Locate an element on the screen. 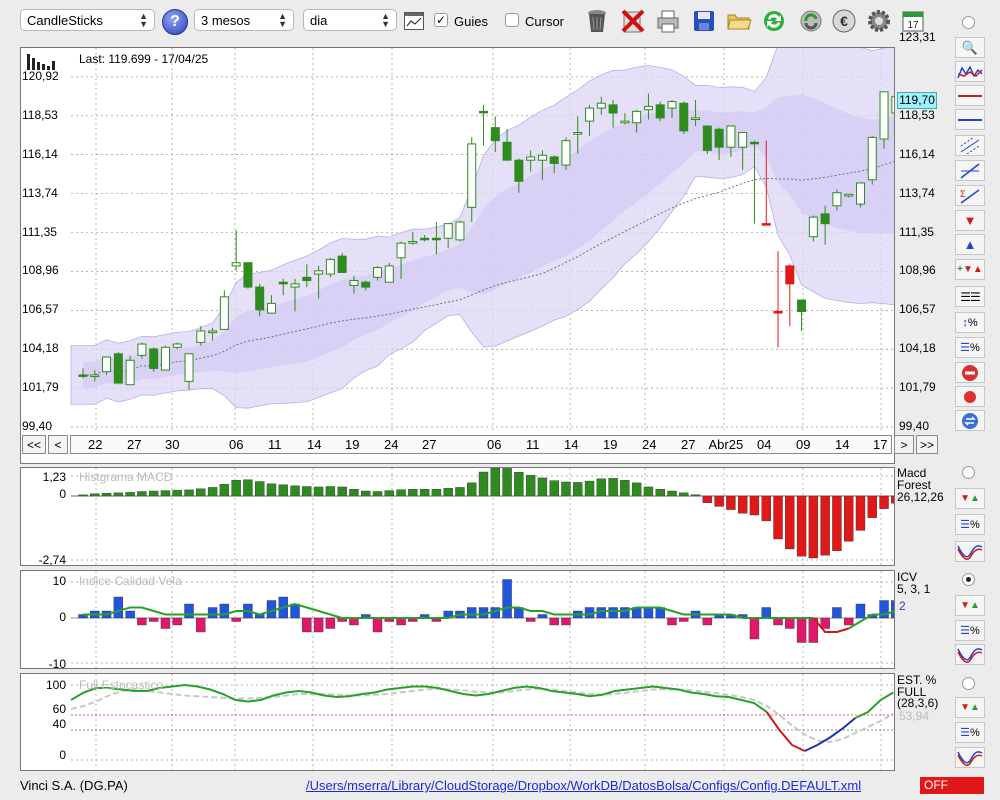 Image resolution: width=1000 pixels, height=800 pixels. scale-percent-button: ↕% is located at coordinates (970, 322).